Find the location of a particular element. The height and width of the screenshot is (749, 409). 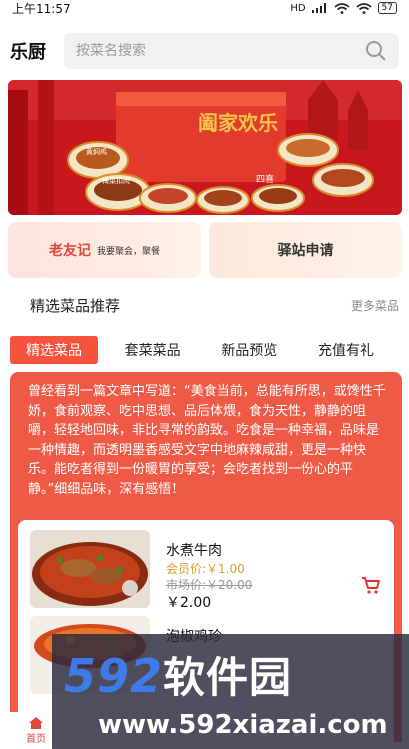

banner-bowl-label-2: 梅菜扣肉 is located at coordinates (116, 180).